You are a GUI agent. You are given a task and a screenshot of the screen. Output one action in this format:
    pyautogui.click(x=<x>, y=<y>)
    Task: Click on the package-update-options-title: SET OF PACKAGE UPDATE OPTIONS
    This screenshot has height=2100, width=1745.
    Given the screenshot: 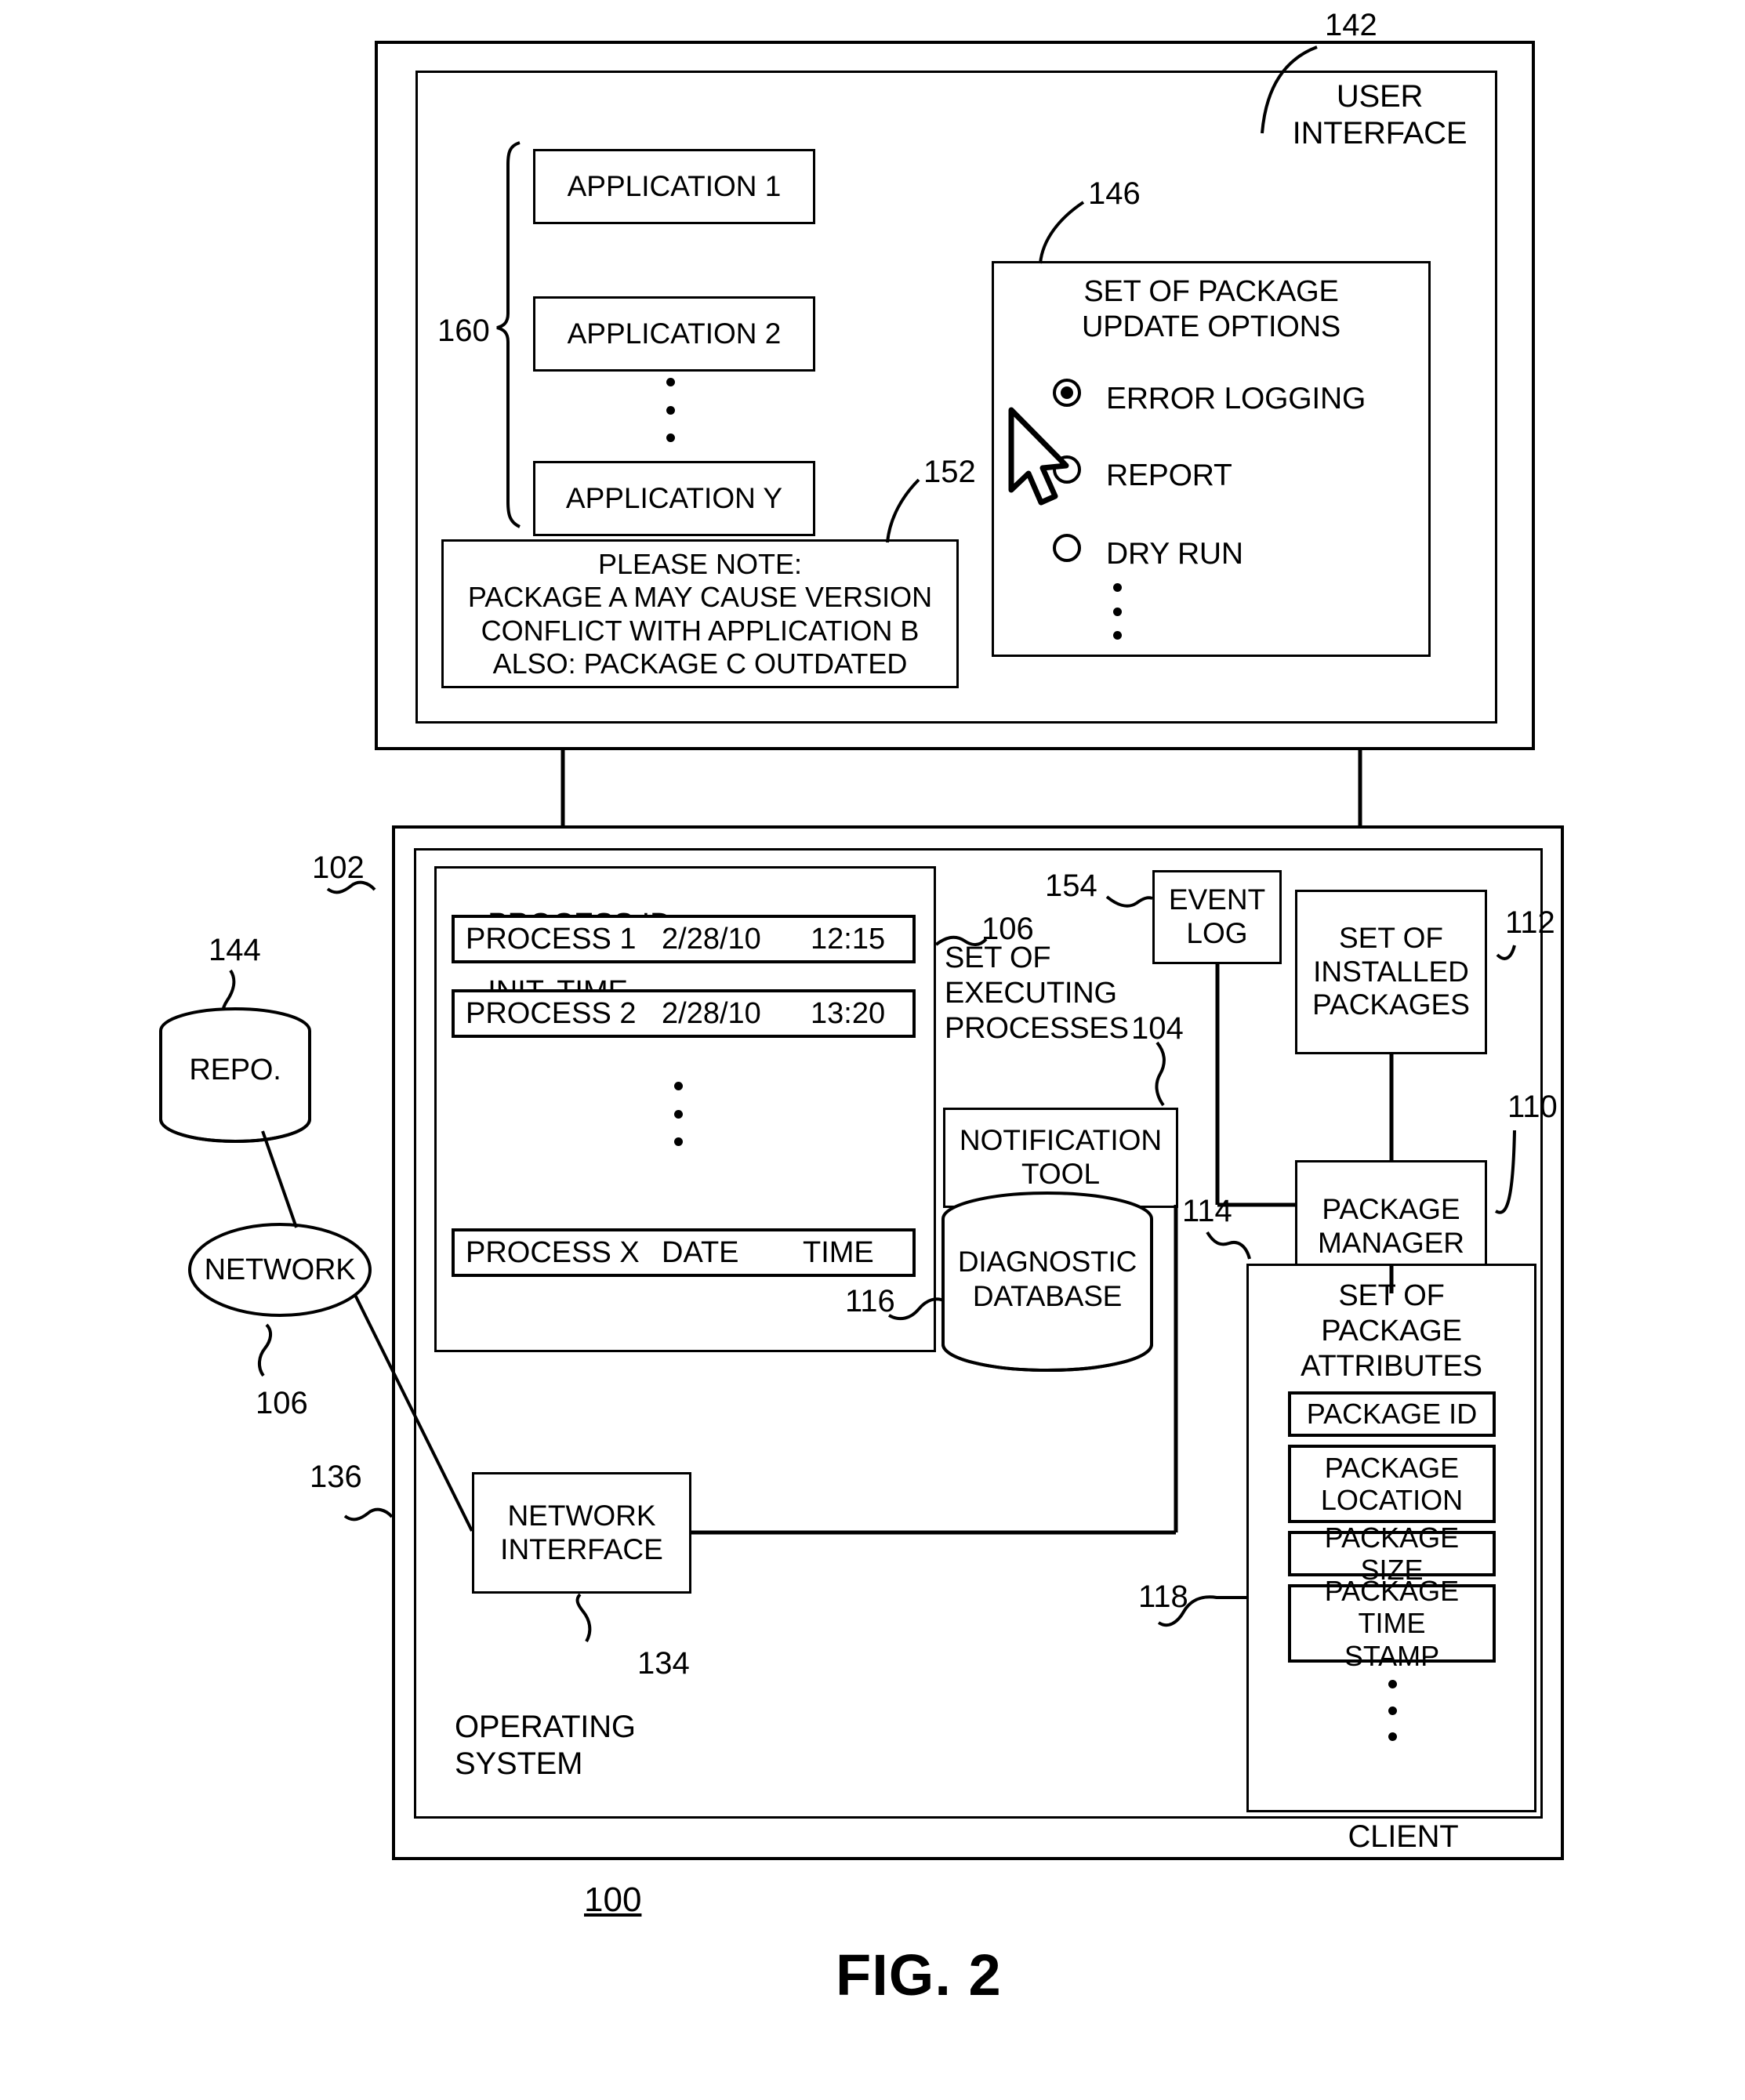 What is the action you would take?
    pyautogui.click(x=1211, y=309)
    